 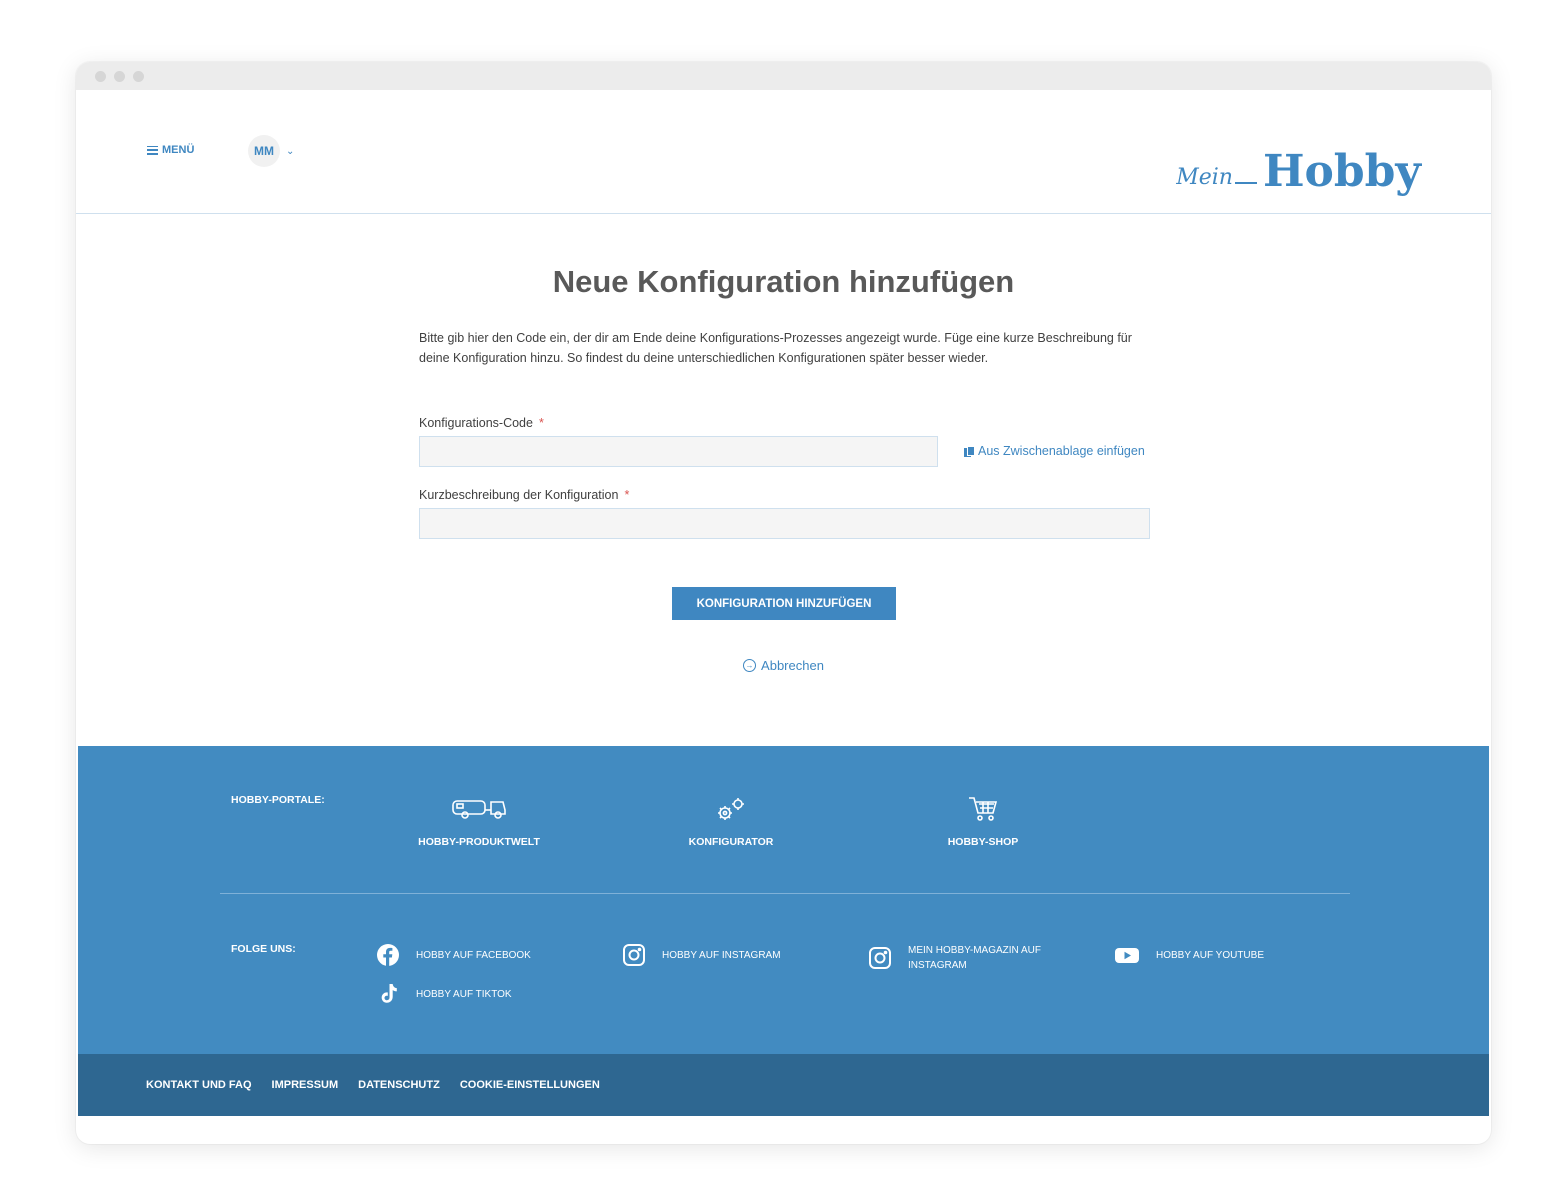 I want to click on menu-label: MENÜ, so click(x=178, y=150).